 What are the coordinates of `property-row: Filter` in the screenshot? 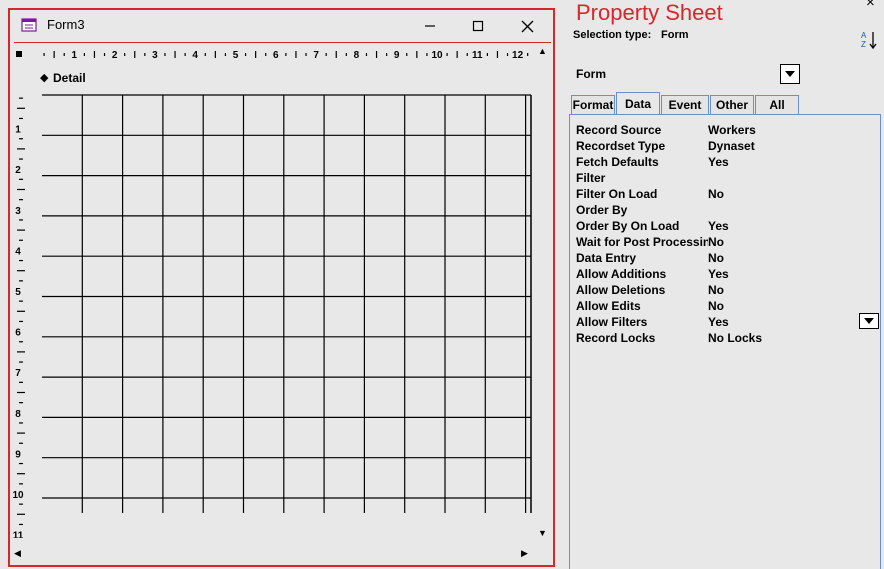 It's located at (726, 179).